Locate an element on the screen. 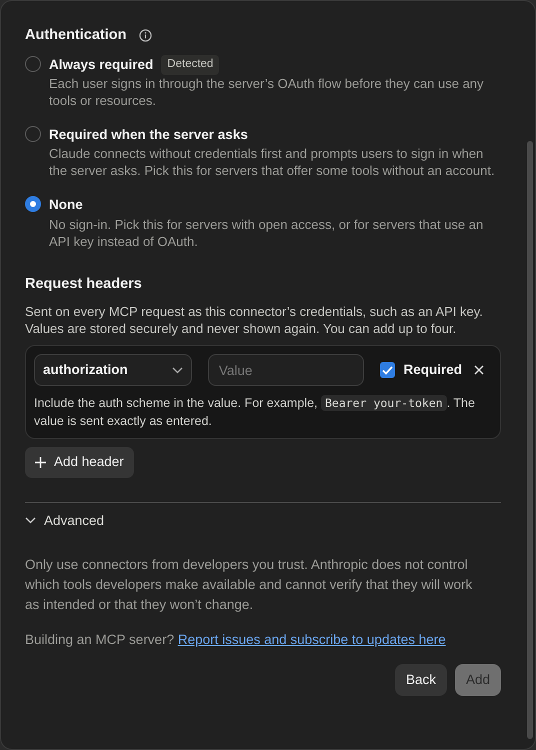 The height and width of the screenshot is (750, 536). option-description: No sign-in. Pick this for servers with open access, or for servers that use an API key instead of OAuth. is located at coordinates (266, 233).